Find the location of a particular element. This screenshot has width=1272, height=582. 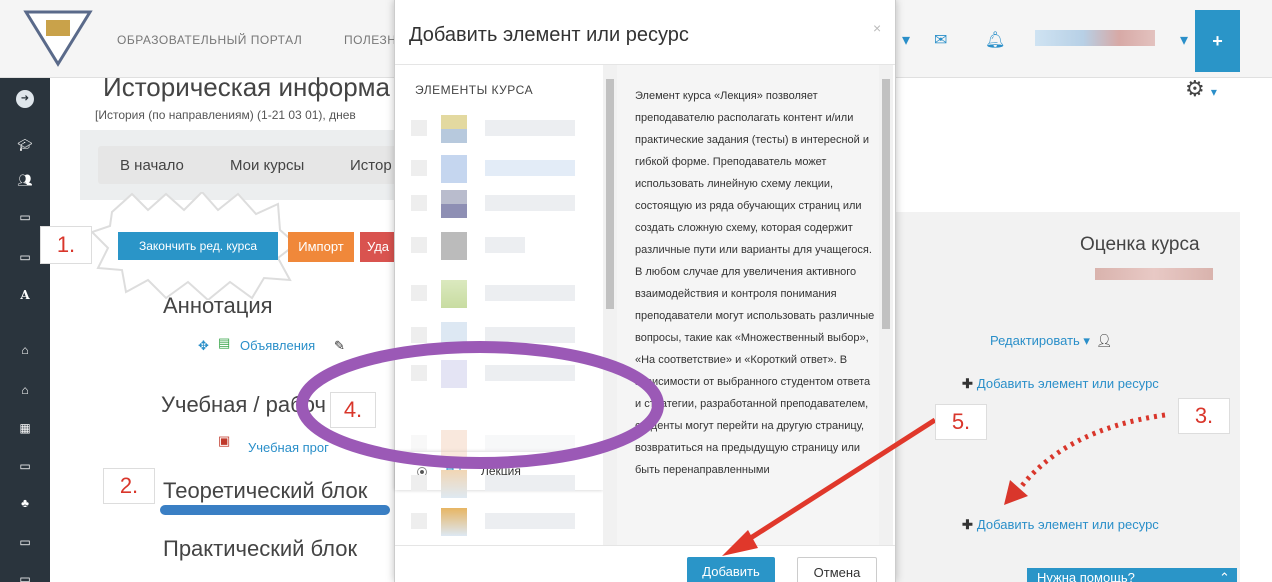

add-resource-link-2: ✚ Добавить элемент или ресурс is located at coordinates (1060, 525).